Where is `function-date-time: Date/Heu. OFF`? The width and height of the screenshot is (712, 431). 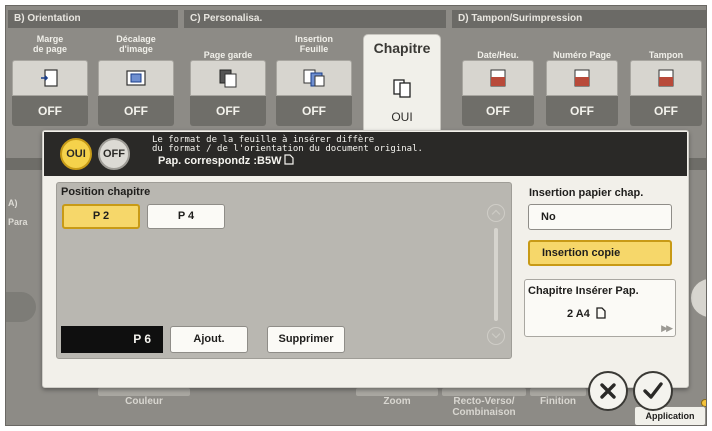
function-date-time: Date/Heu. OFF is located at coordinates (498, 80).